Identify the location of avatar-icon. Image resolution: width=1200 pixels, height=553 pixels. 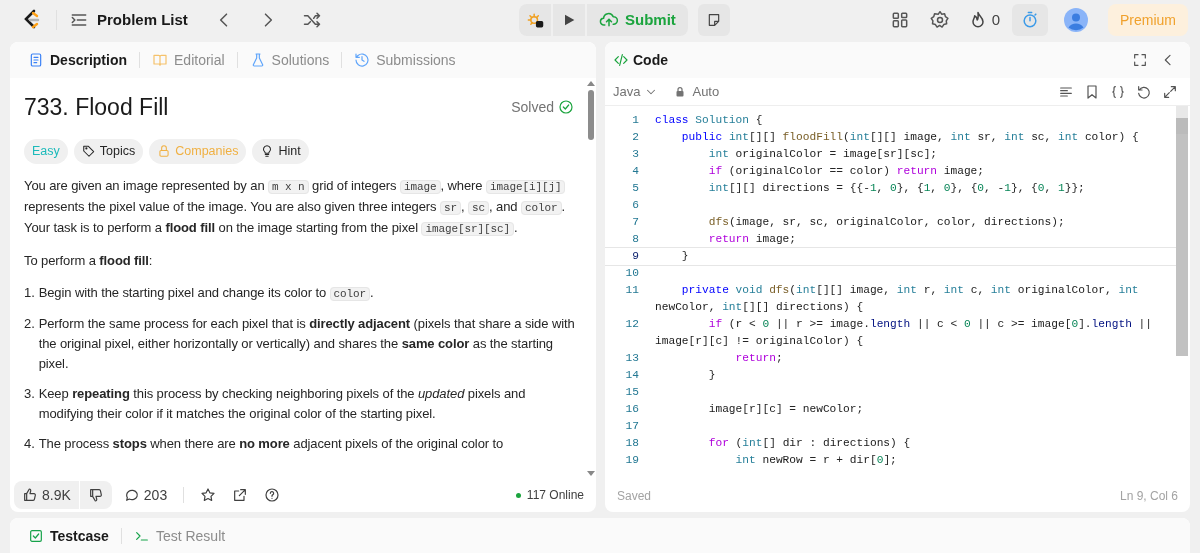
(1076, 20).